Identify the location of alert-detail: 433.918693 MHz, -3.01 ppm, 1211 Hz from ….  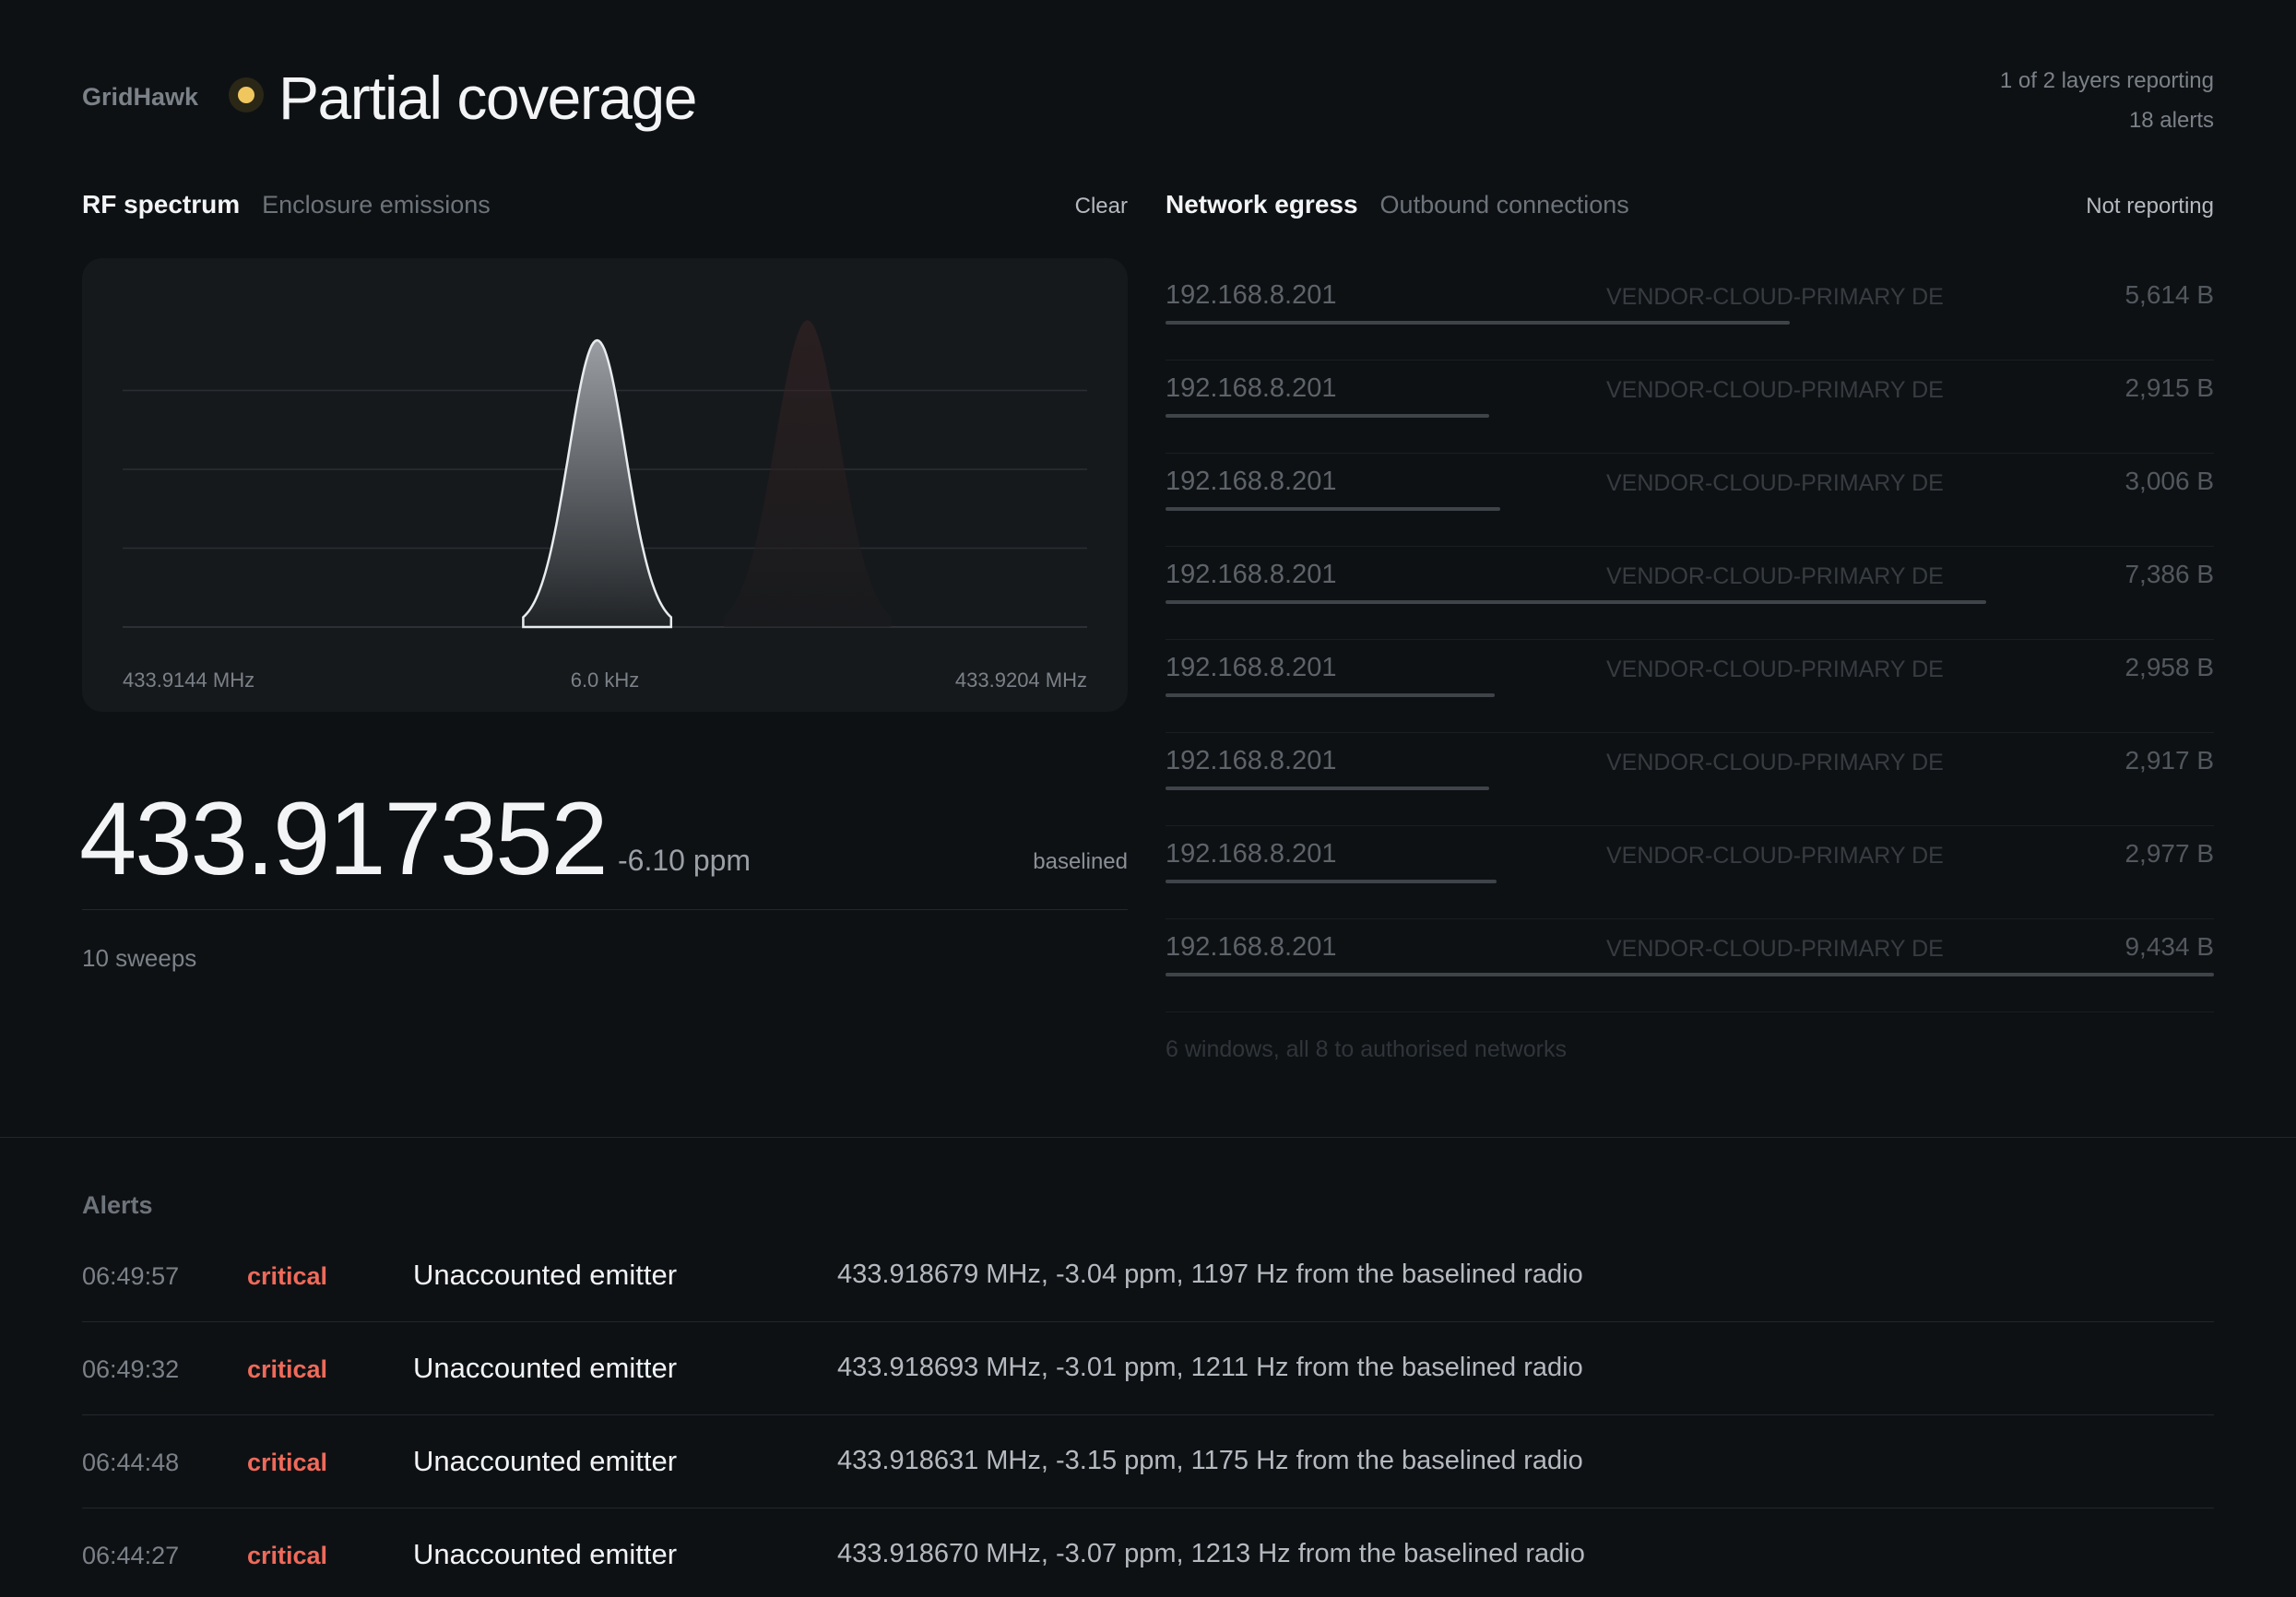
(1210, 1367).